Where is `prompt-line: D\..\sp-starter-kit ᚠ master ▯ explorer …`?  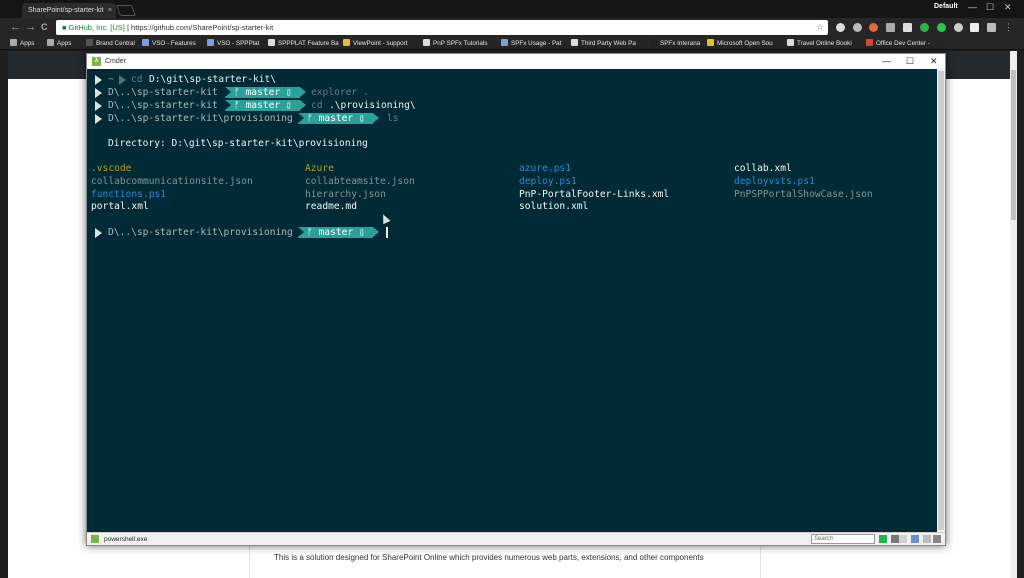
prompt-line: D\..\sp-starter-kit ᚠ master ▯ explorer … is located at coordinates (287, 92).